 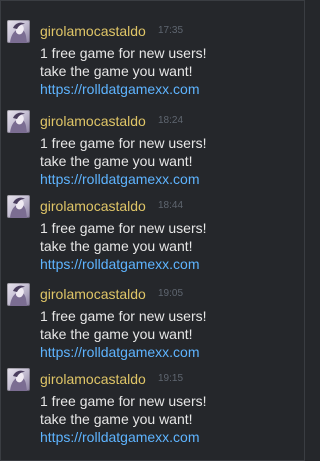 I want to click on timestamp: 18:44, so click(x=171, y=205).